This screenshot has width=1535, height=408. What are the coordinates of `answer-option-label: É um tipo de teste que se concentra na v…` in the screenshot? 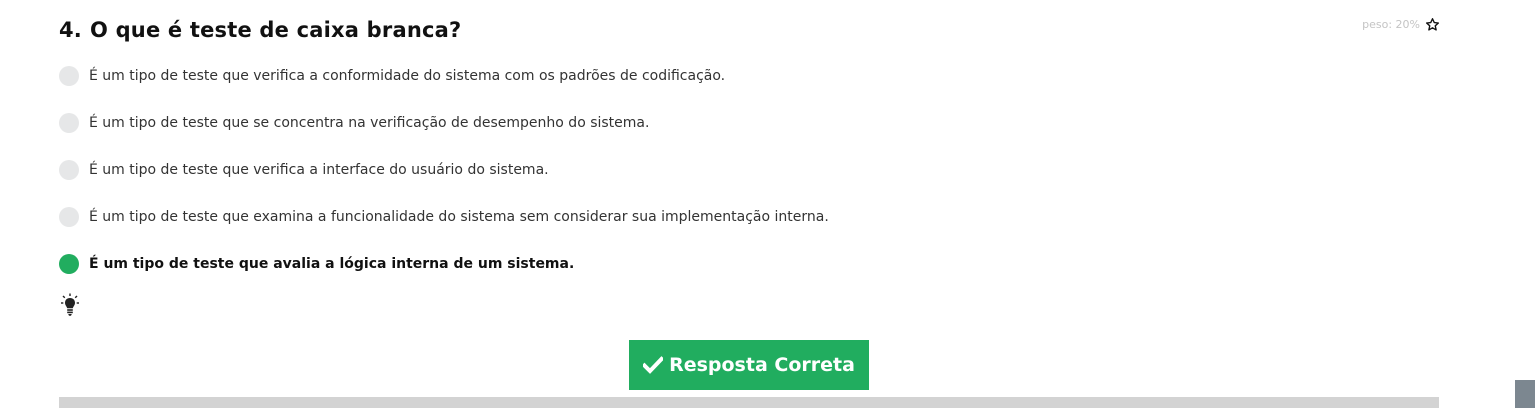 It's located at (369, 123).